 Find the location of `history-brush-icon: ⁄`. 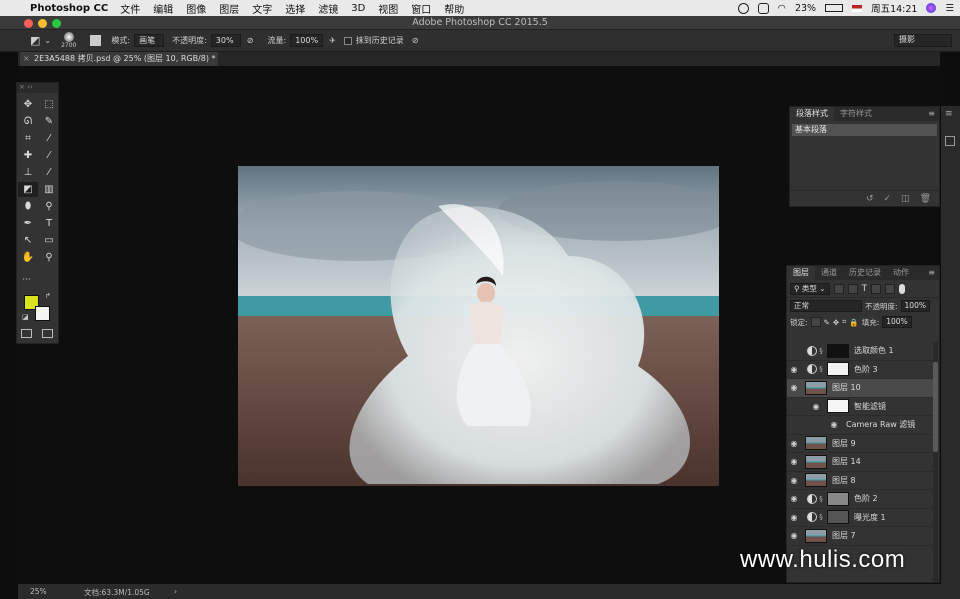

history-brush-icon: ⁄ is located at coordinates (49, 172).